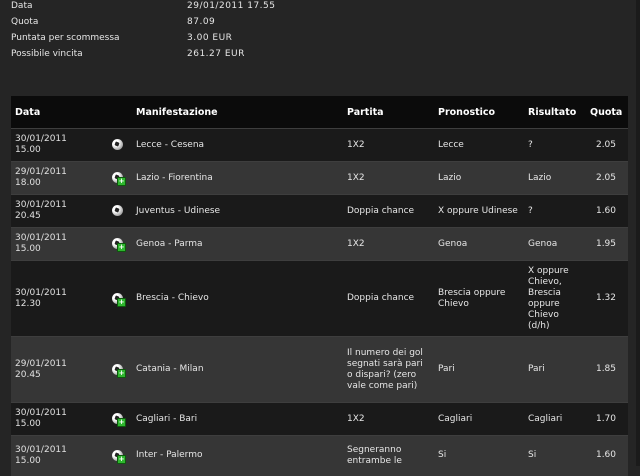  Describe the element at coordinates (479, 145) in the screenshot. I see `cell-pronostico: Lecce` at that location.